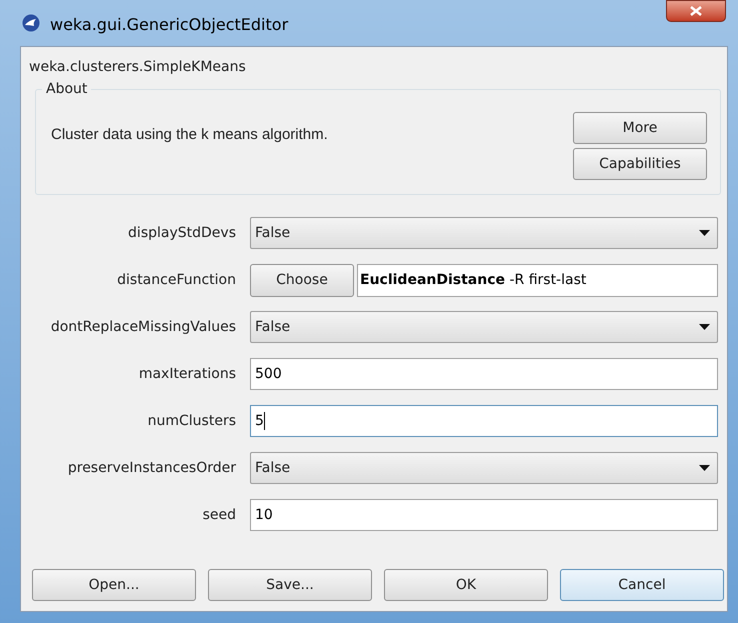 This screenshot has width=738, height=623. Describe the element at coordinates (484, 374) in the screenshot. I see `text-field: 500` at that location.